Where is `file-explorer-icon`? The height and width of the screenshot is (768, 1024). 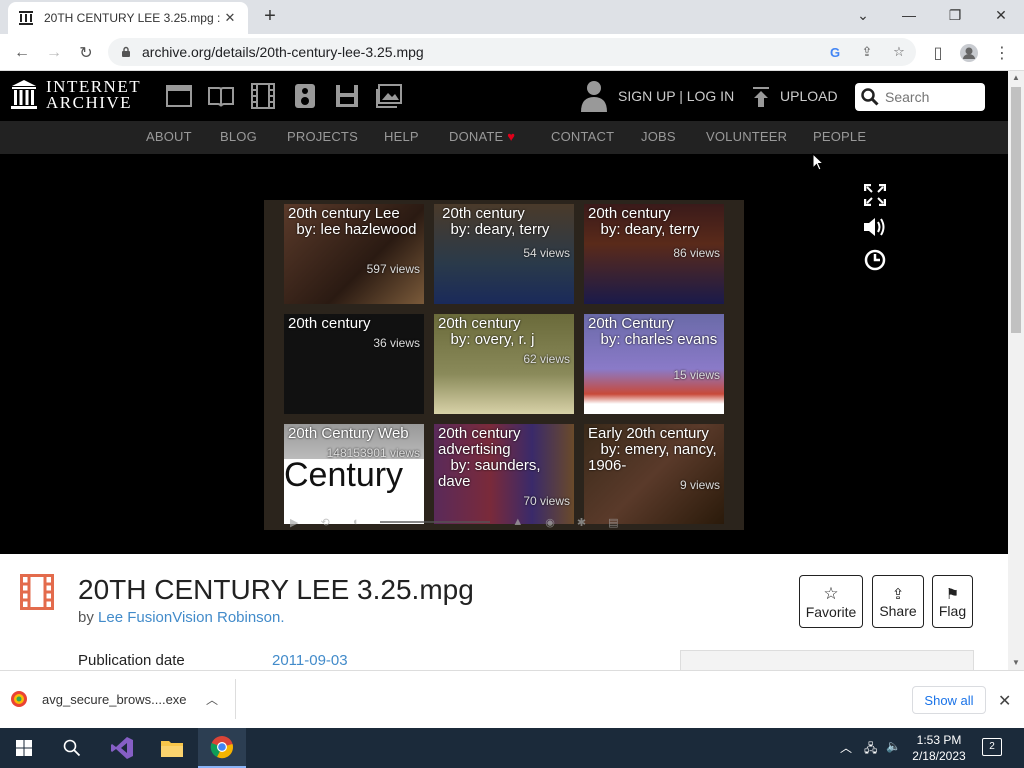
file-explorer-icon is located at coordinates (172, 748).